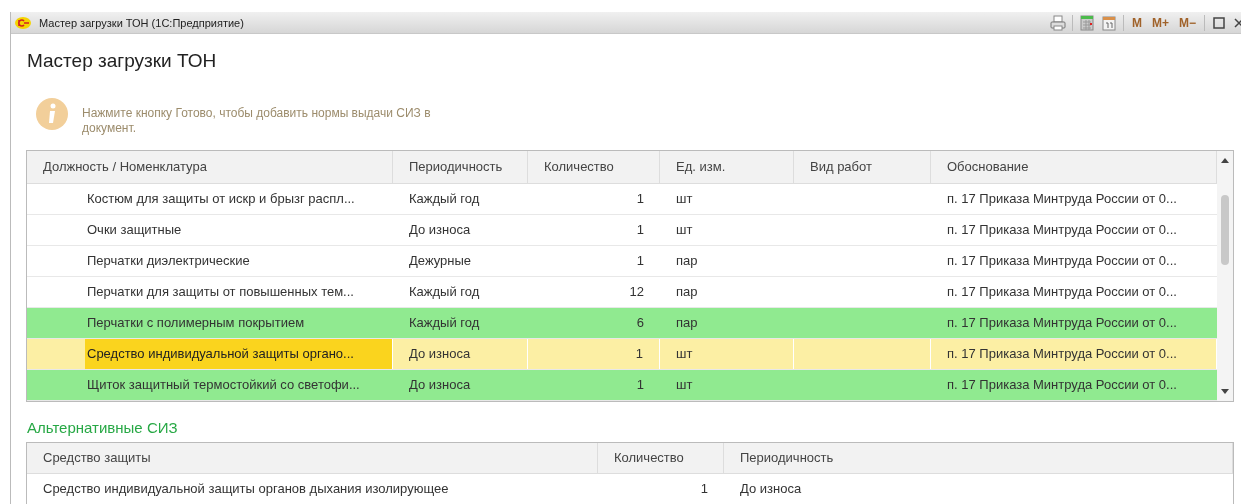 The image size is (1241, 504). I want to click on table-cell: До износа, so click(460, 354).